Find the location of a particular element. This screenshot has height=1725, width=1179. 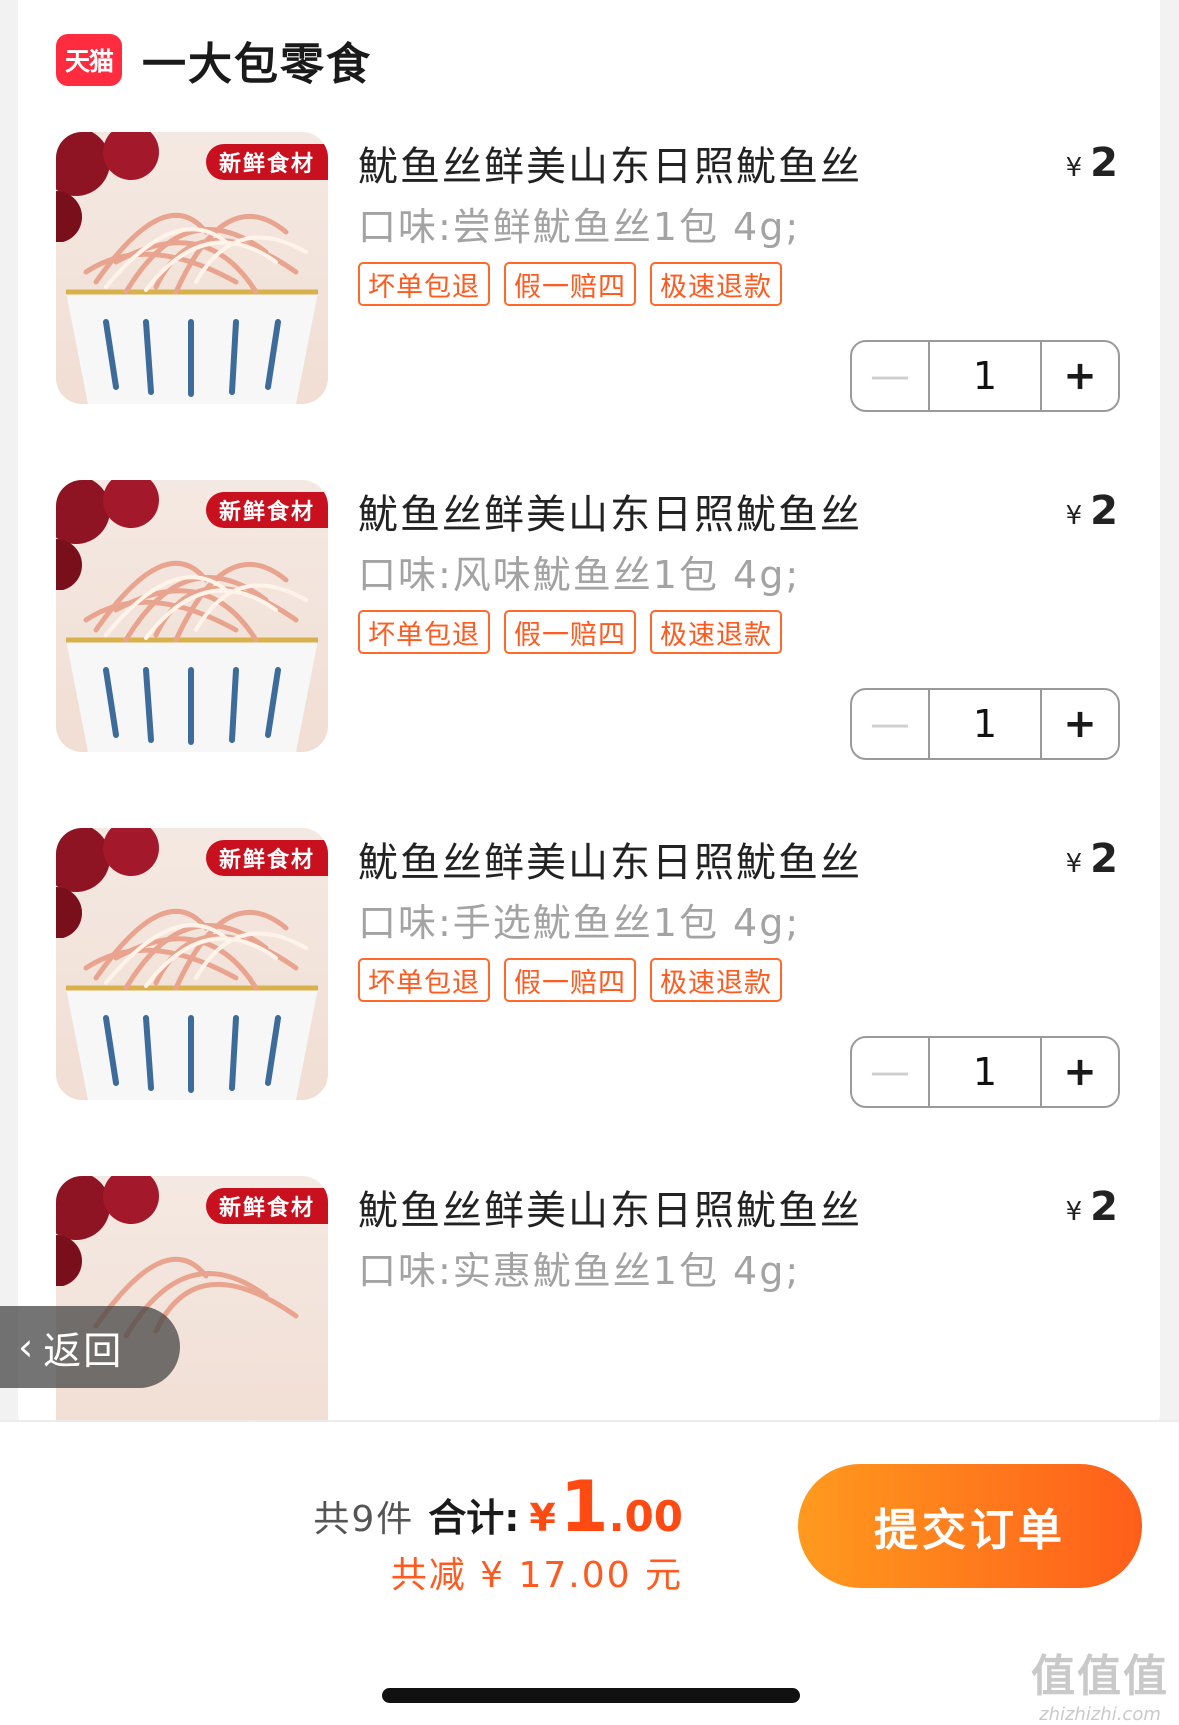

site-watermark: 值值值 zhizhizhi.com is located at coordinates (1100, 1682).